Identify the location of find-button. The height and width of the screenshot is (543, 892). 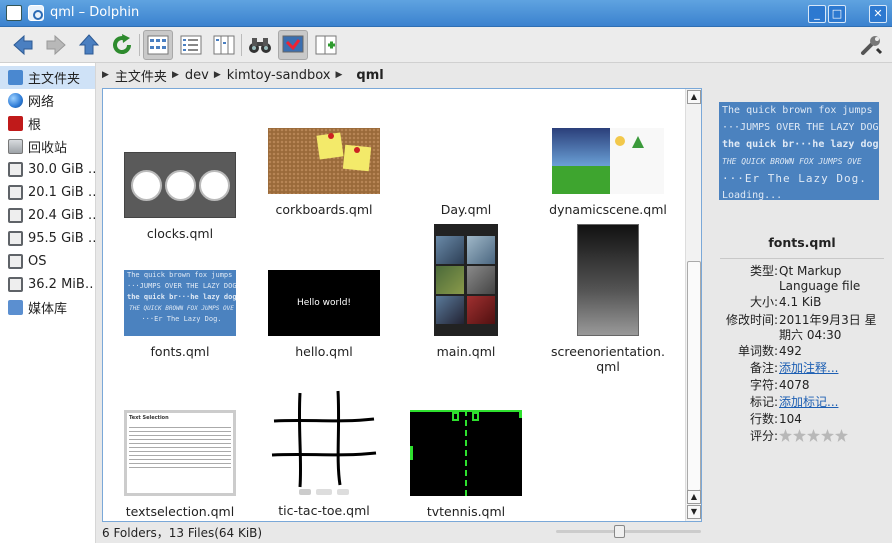
(260, 45).